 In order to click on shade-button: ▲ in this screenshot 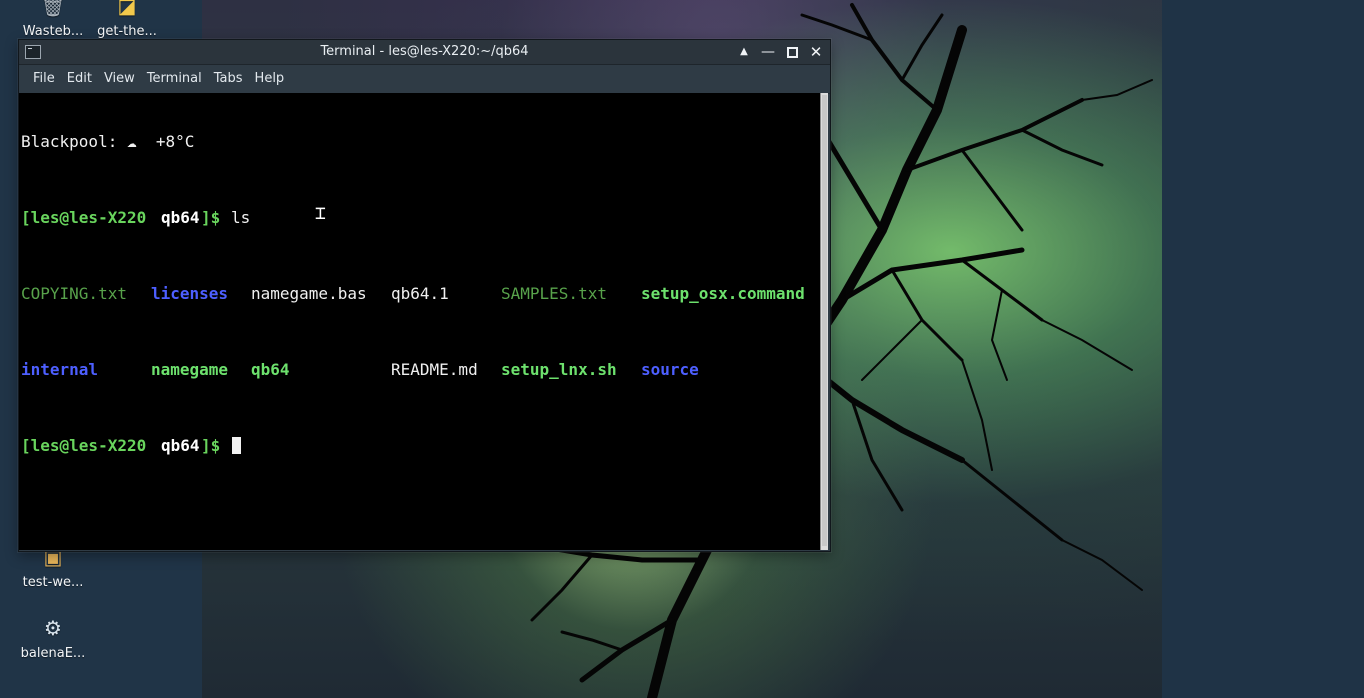, I will do `click(744, 52)`.